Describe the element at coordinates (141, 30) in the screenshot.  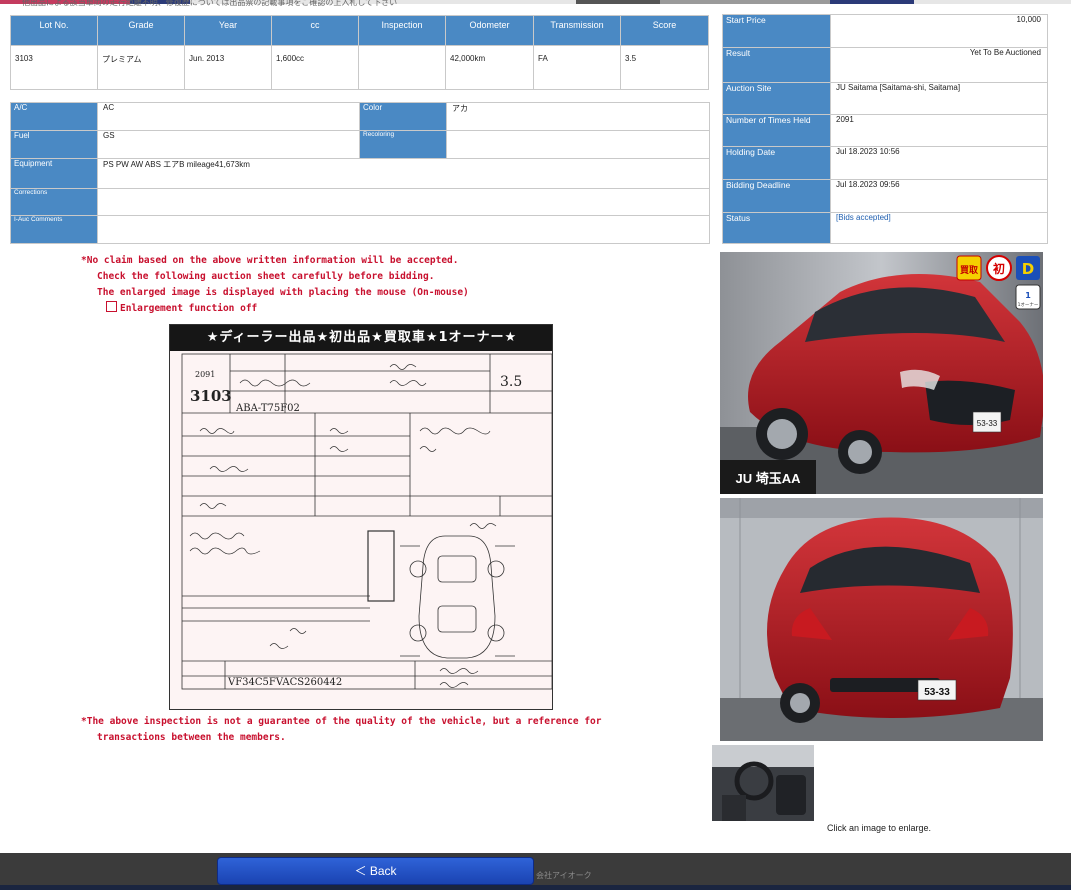
I see `grade-header: Grade` at that location.